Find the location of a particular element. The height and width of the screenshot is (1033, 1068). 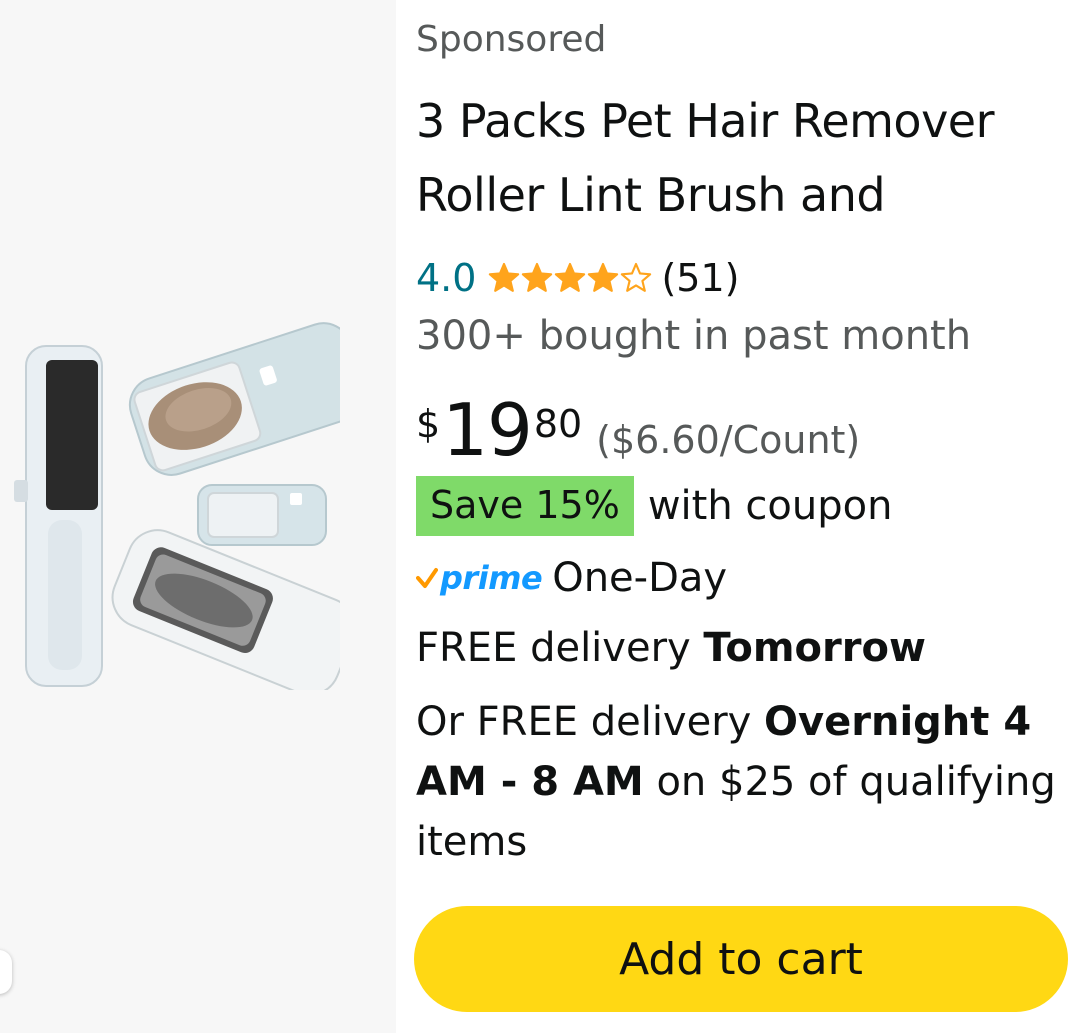

delivery-primary: FREE delivery Tomorrow is located at coordinates (671, 648).